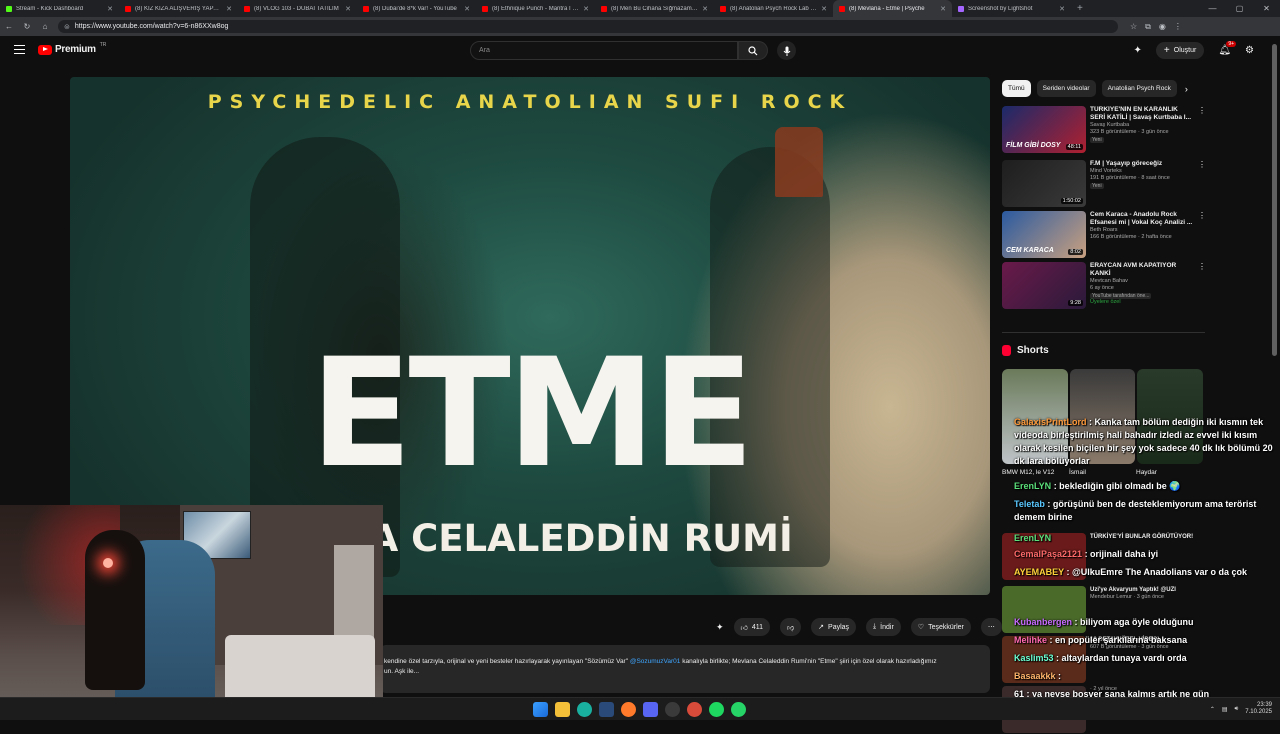 The image size is (1280, 734). What do you see at coordinates (1237, 709) in the screenshot?
I see `volume-icon: 🔊︎` at bounding box center [1237, 709].